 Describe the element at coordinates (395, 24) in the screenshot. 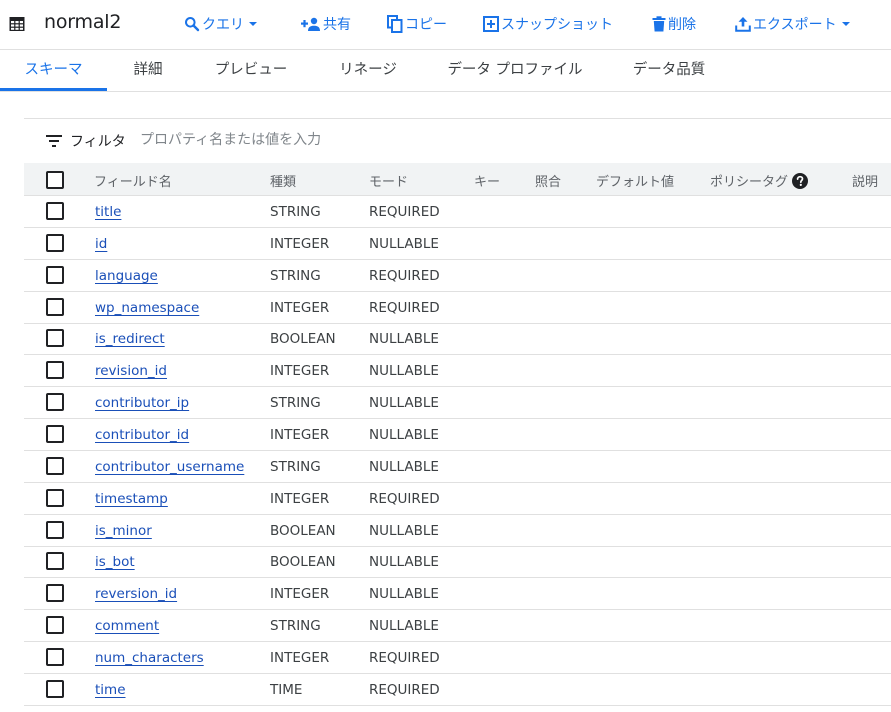

I see `copy-icon` at that location.